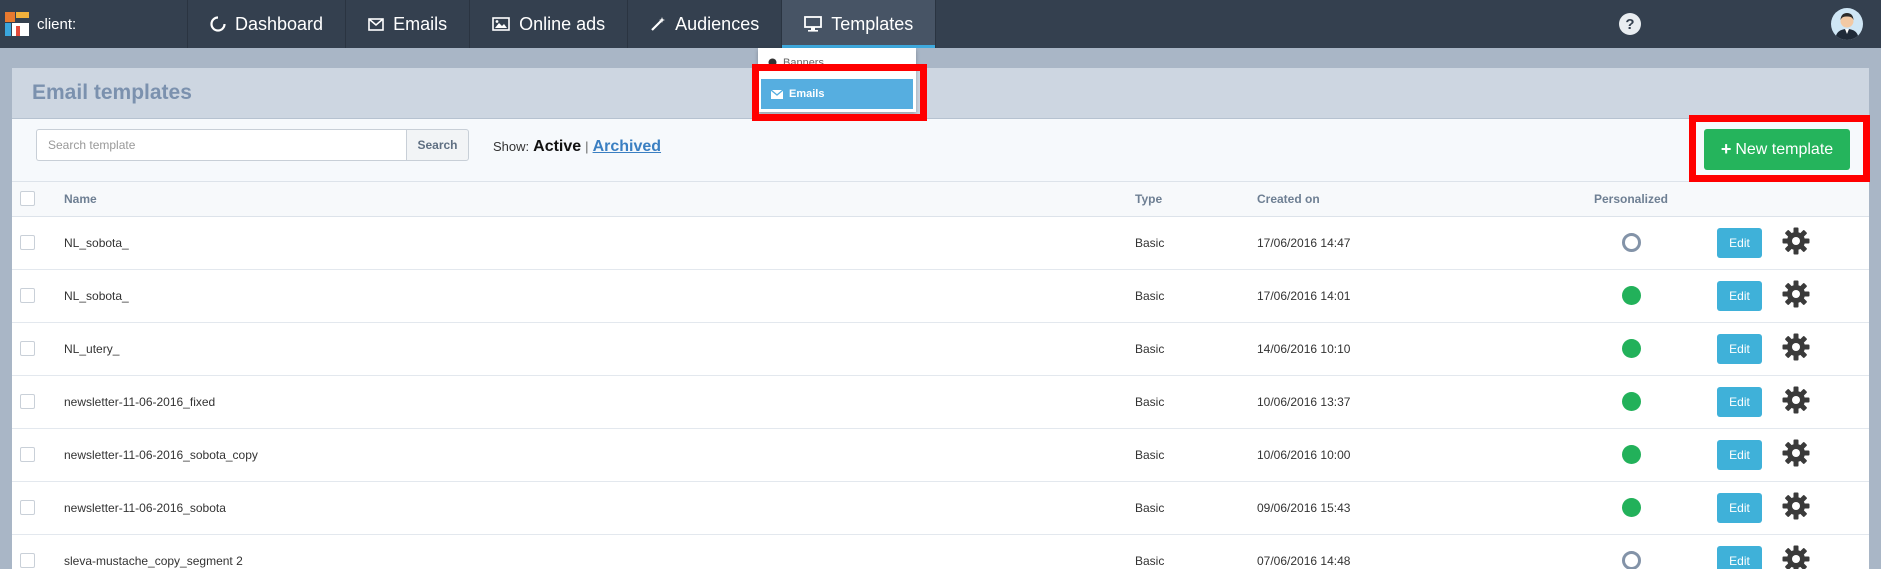  I want to click on show-label: Show:, so click(511, 146).